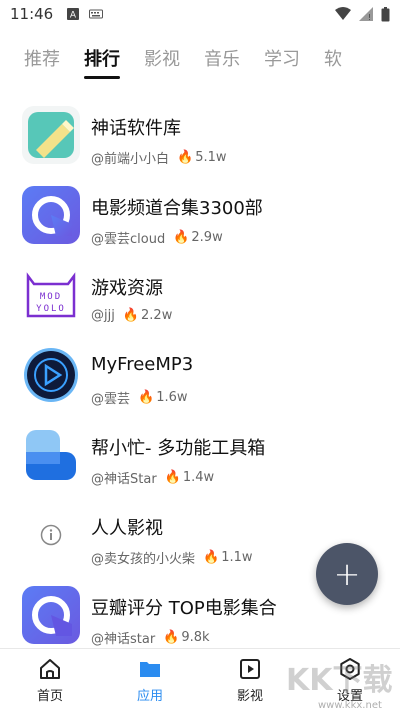 This screenshot has height=712, width=400. Describe the element at coordinates (143, 559) in the screenshot. I see `item-author: @卖女孩的小火柴` at that location.